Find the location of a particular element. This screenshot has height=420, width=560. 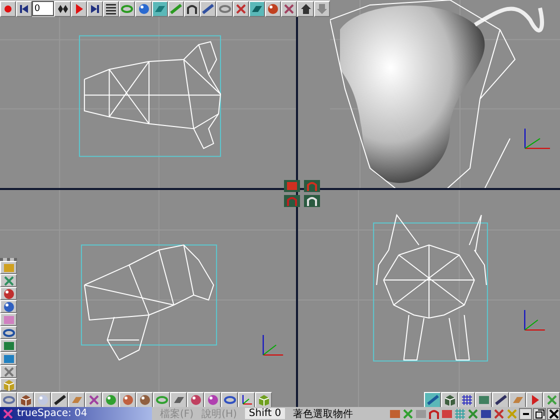

view-button is located at coordinates (312, 201).